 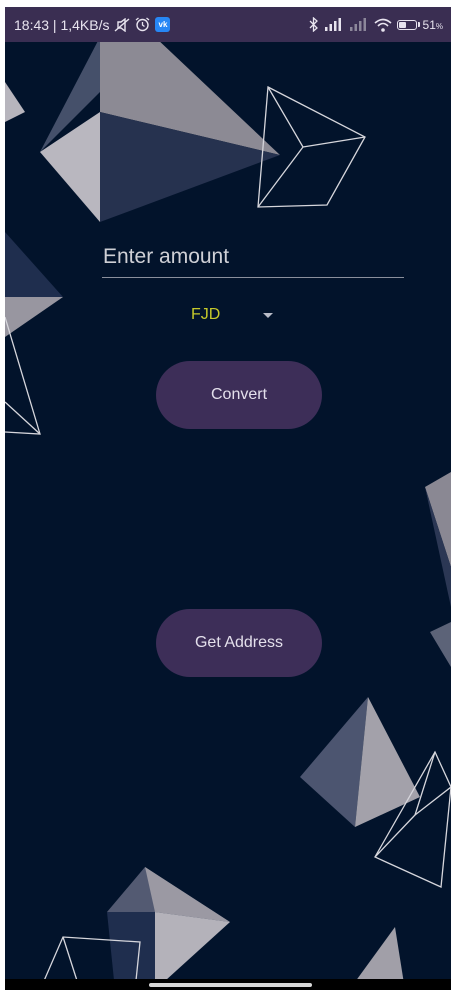 I want to click on gesture-navigation-bar, so click(x=228, y=984).